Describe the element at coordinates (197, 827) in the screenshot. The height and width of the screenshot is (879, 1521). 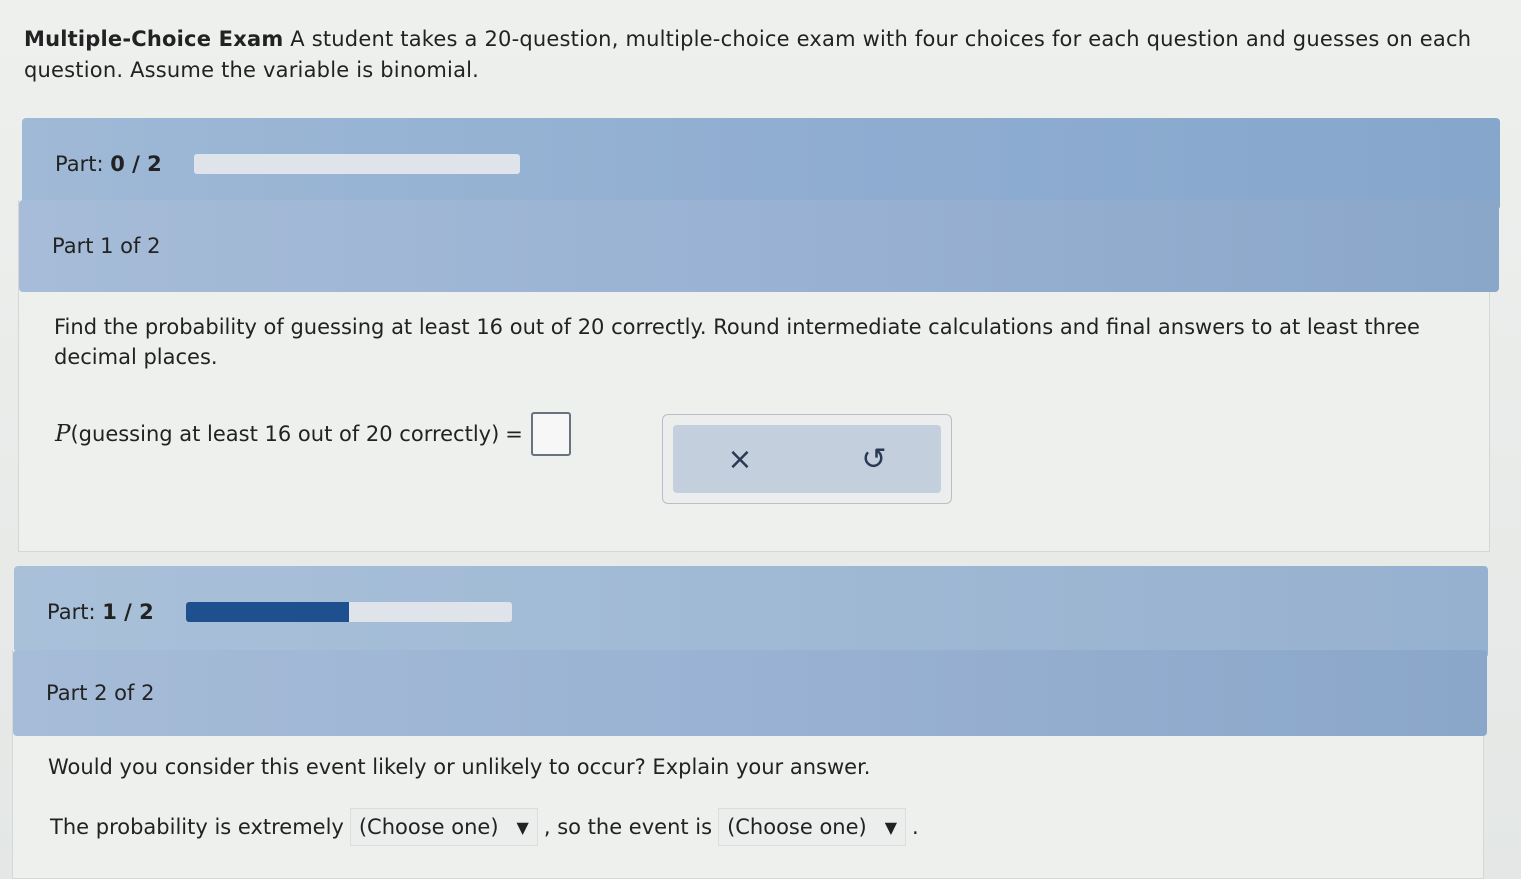
I see `sentence-start: The probability is extremely` at that location.